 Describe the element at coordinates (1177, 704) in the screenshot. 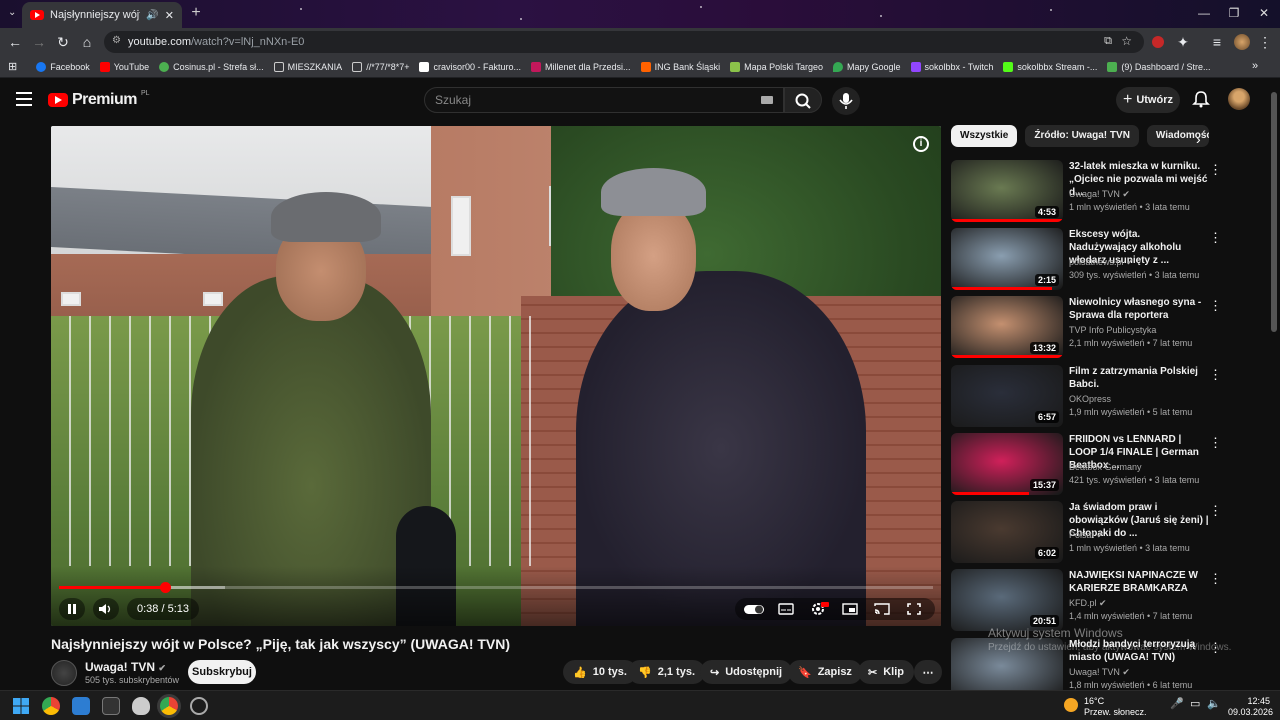

I see `microphone-tray-icon: 🎤` at that location.